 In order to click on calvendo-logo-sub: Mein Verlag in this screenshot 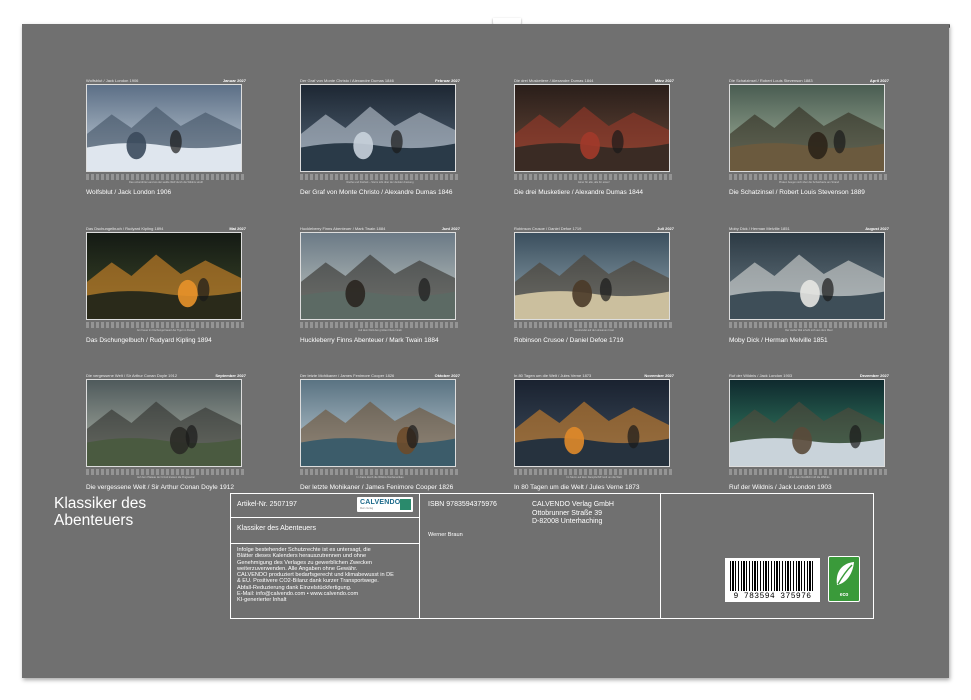, I will do `click(367, 508)`.